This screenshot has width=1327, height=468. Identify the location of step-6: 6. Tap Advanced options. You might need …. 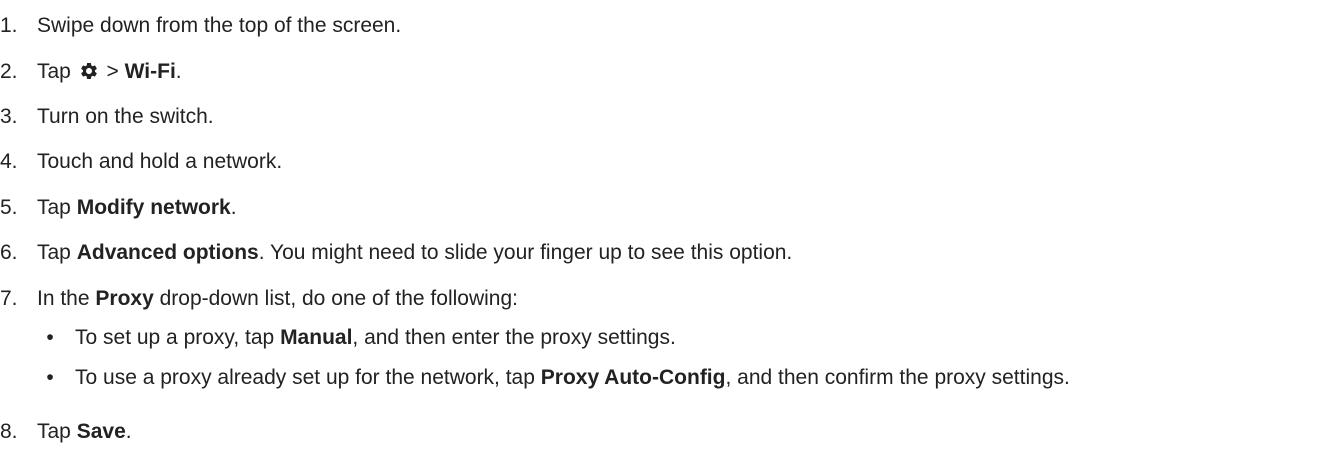
(663, 253).